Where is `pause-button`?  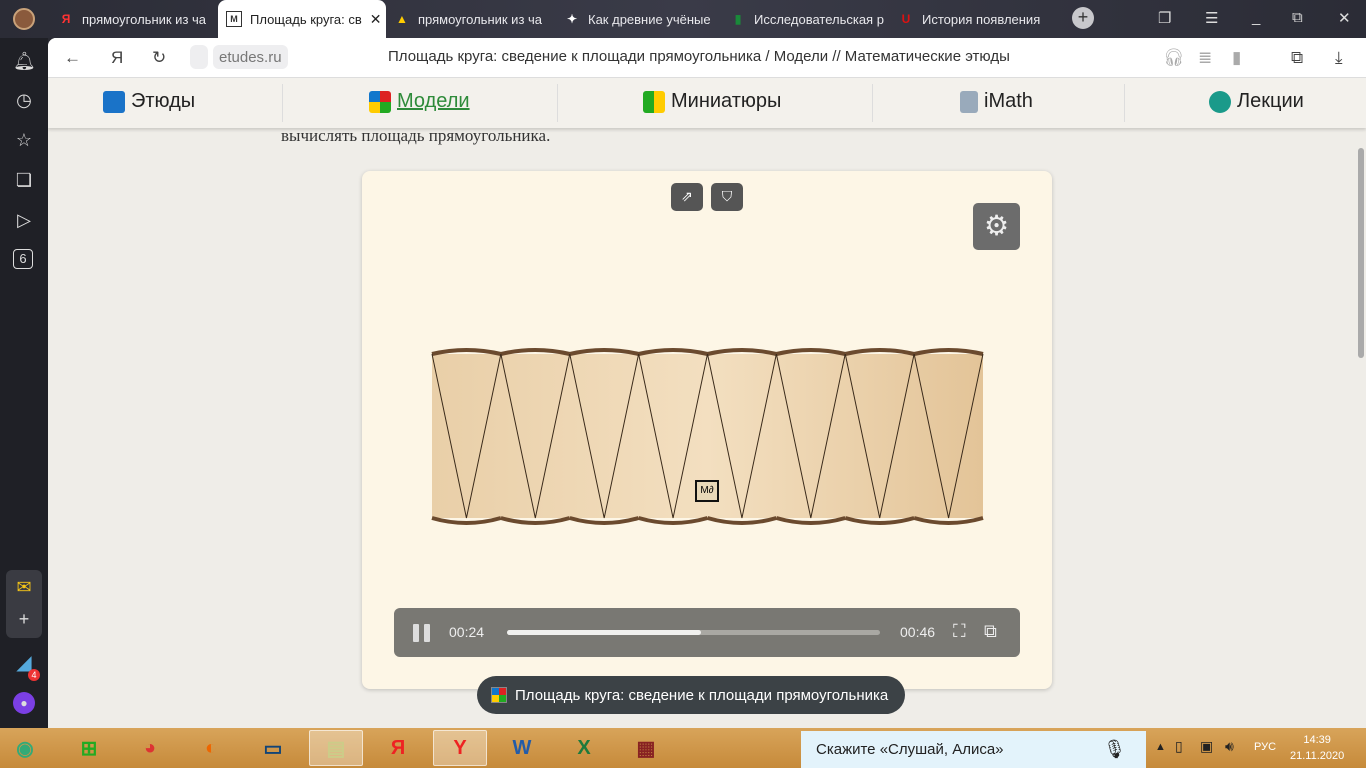 pause-button is located at coordinates (422, 633).